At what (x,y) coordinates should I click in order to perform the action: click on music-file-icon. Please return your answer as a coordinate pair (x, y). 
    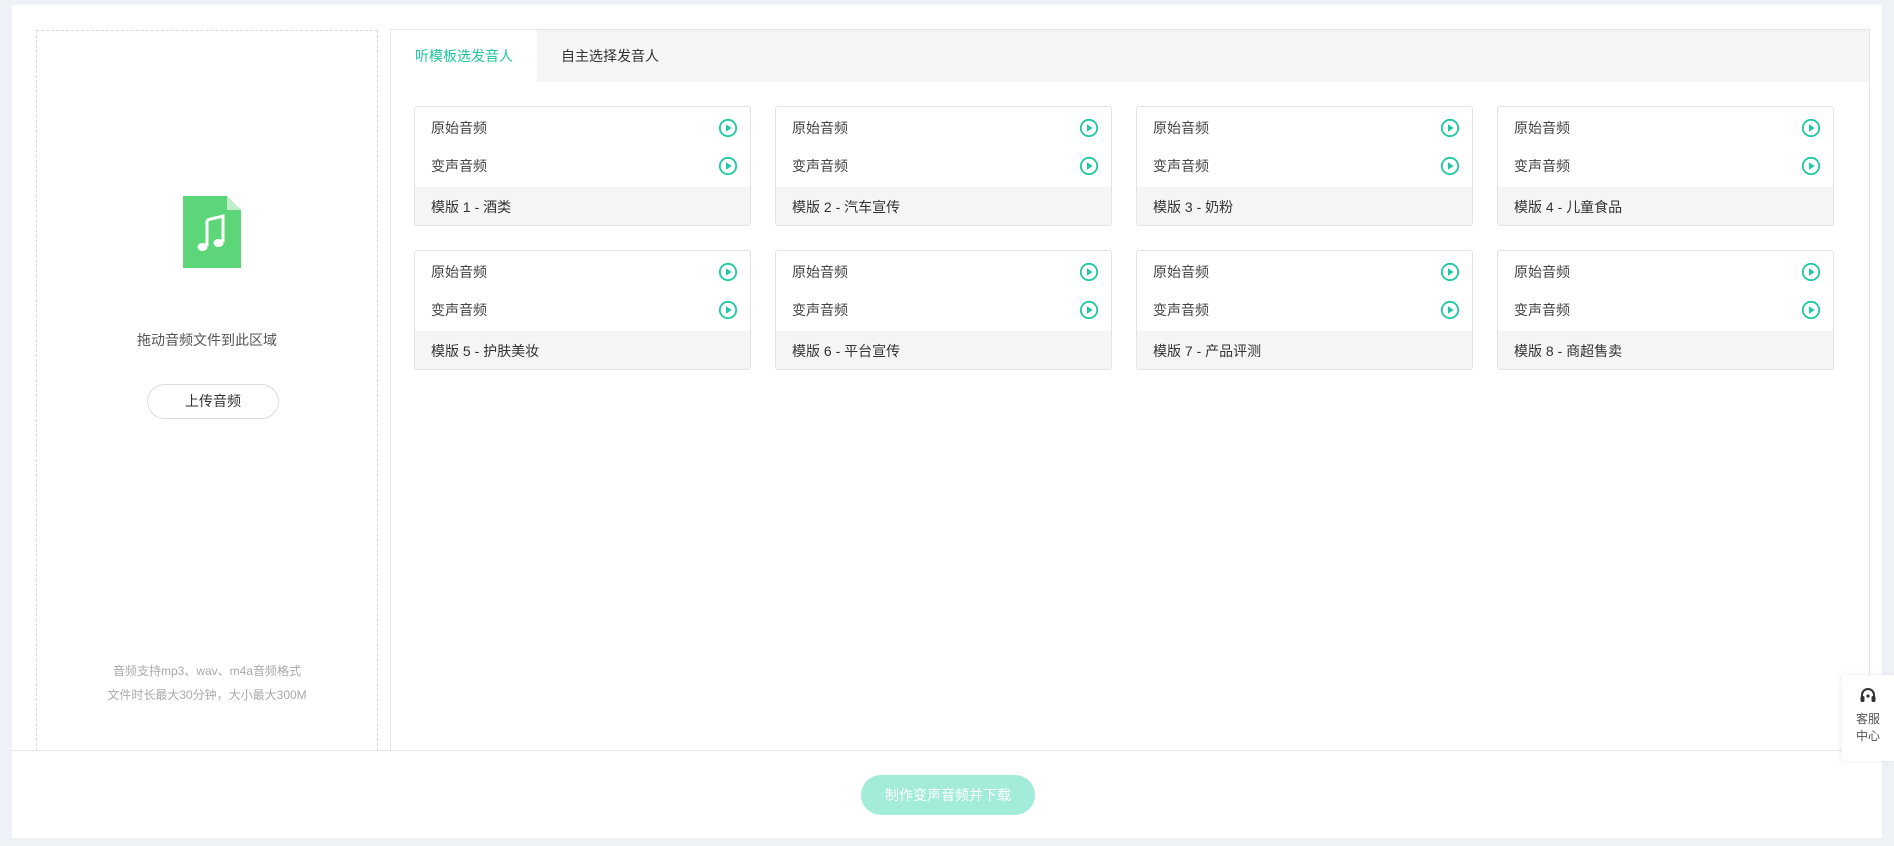
    Looking at the image, I should click on (212, 232).